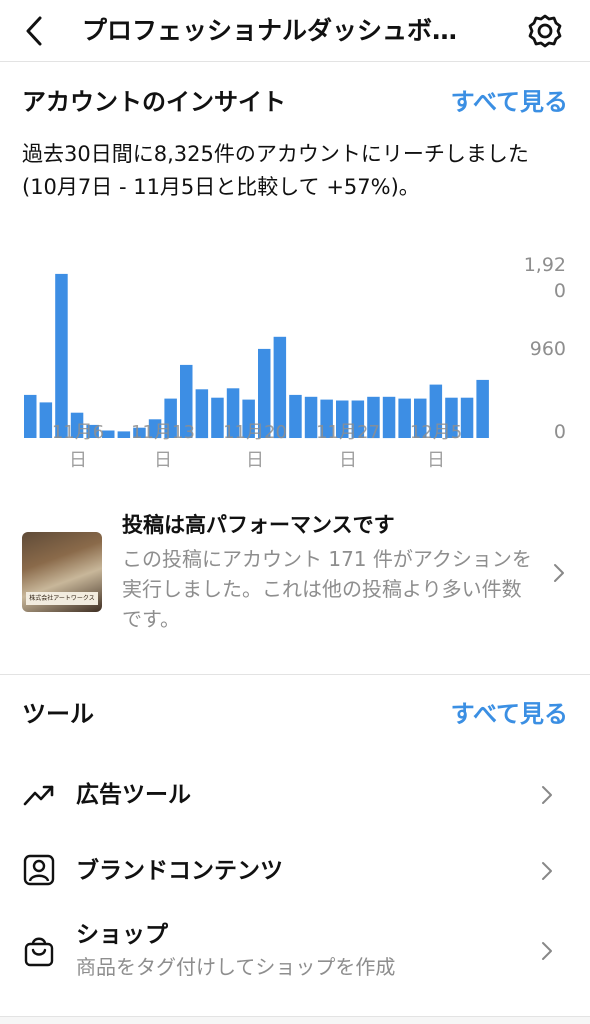 The height and width of the screenshot is (1024, 590). I want to click on person-badge-icon, so click(39, 870).